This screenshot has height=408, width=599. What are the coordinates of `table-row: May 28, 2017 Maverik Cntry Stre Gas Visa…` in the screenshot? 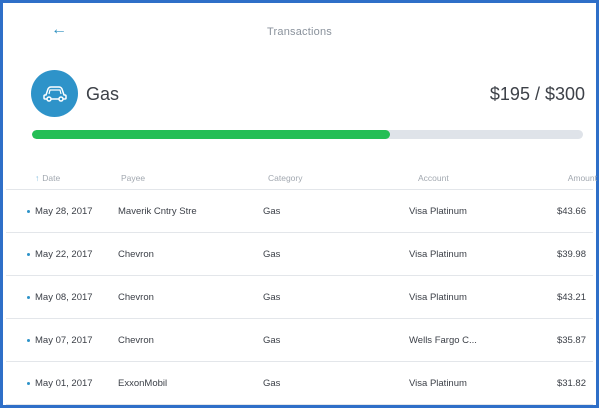 It's located at (299, 211).